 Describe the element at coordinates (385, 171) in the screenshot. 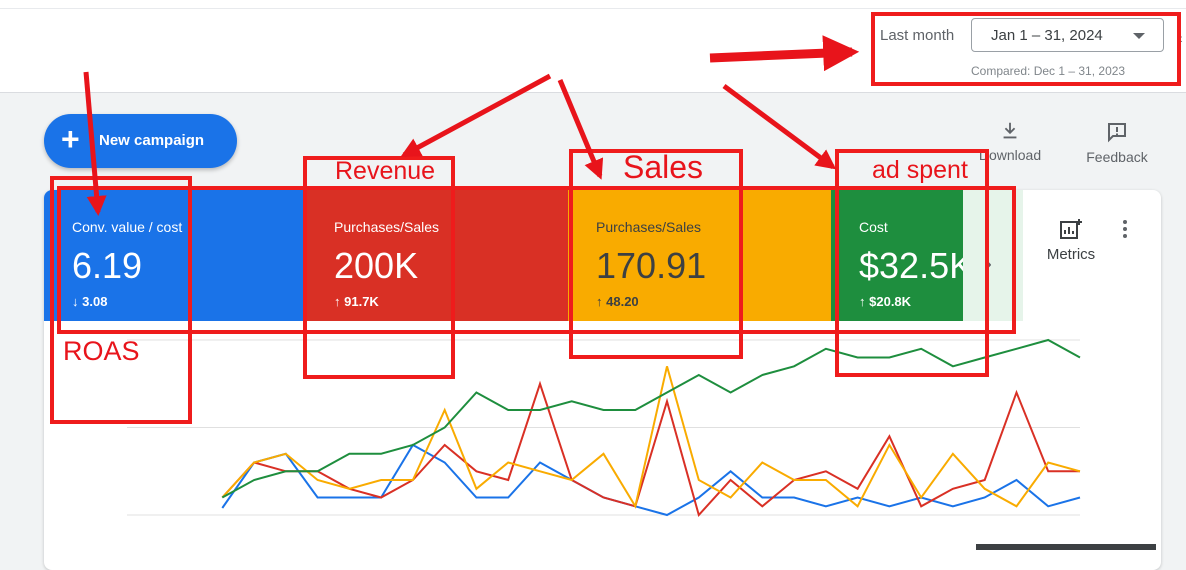

I see `annotation-revenue: Revenue` at that location.